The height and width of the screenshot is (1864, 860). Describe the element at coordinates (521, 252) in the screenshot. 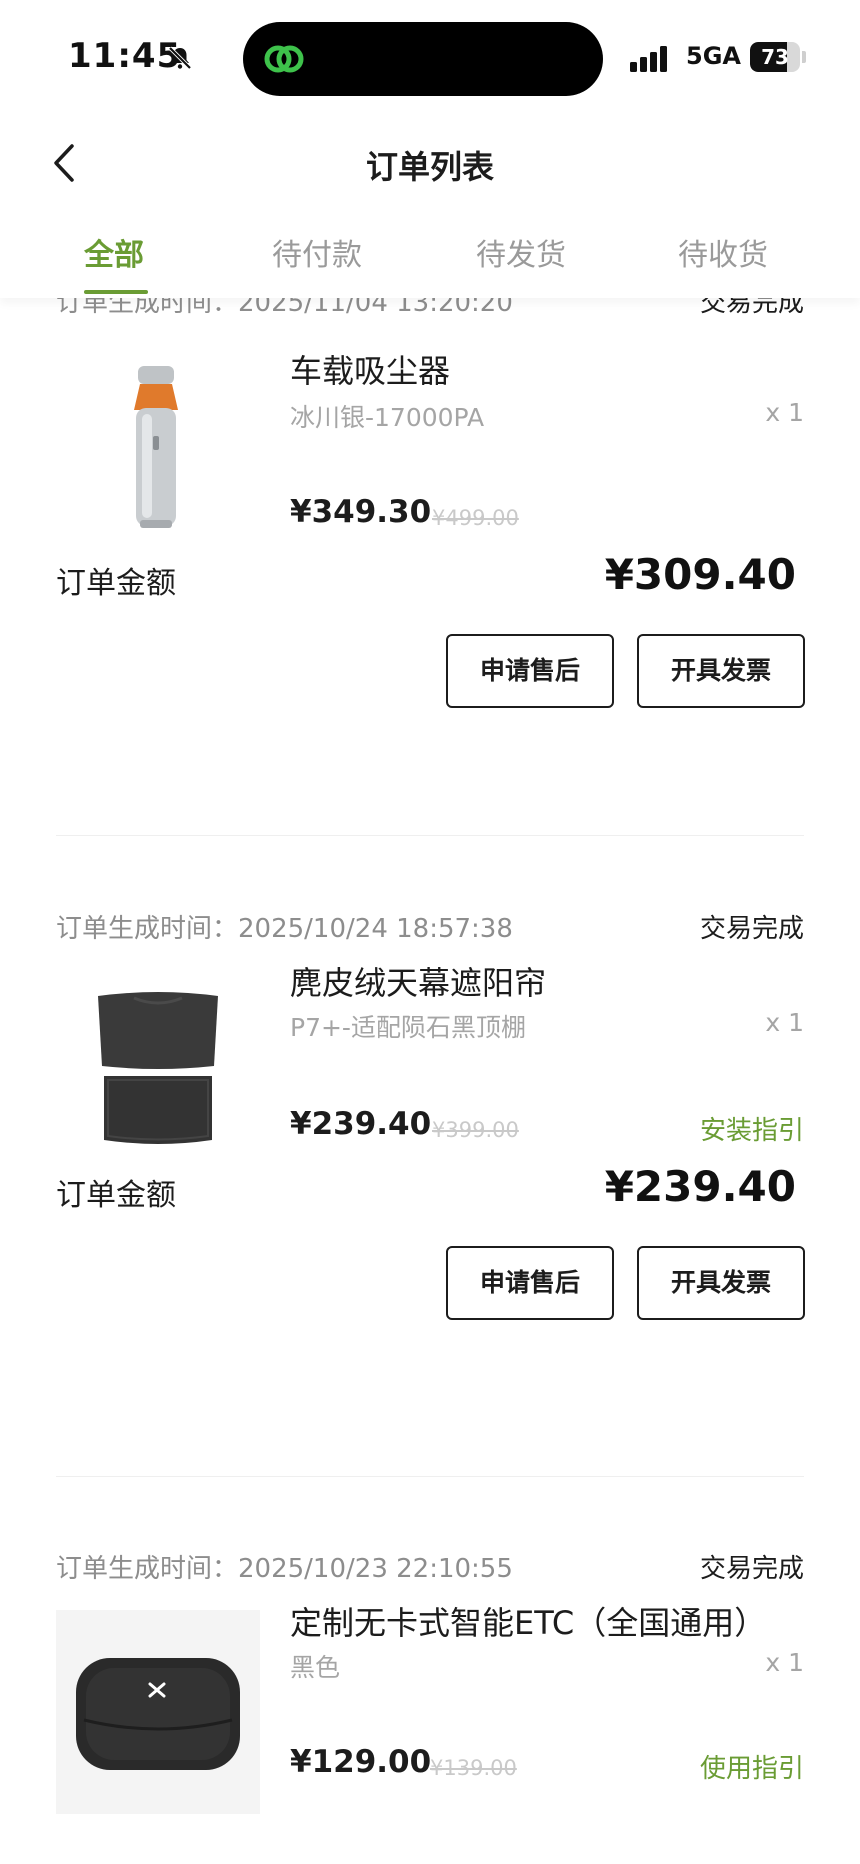

I see `tab-pending-shipment: 待发货` at that location.